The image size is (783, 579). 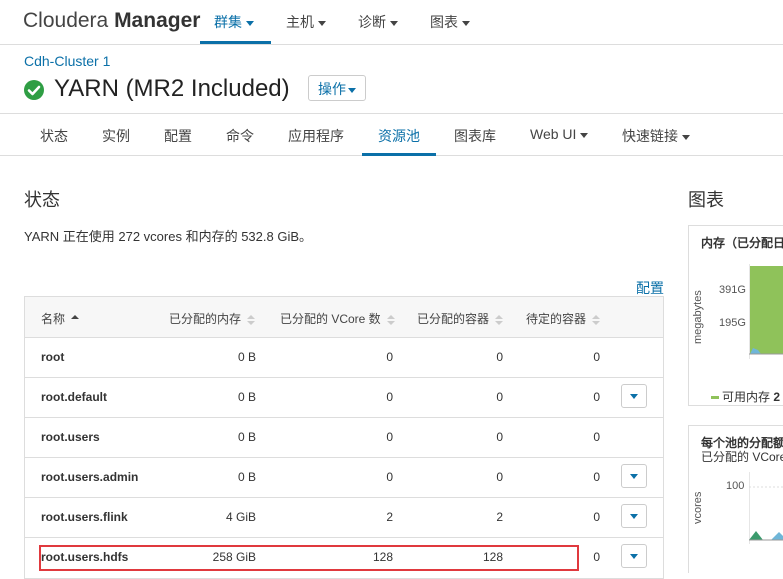 What do you see at coordinates (344, 398) in the screenshot?
I see `table-row: root.default 0 B 0 0 0` at bounding box center [344, 398].